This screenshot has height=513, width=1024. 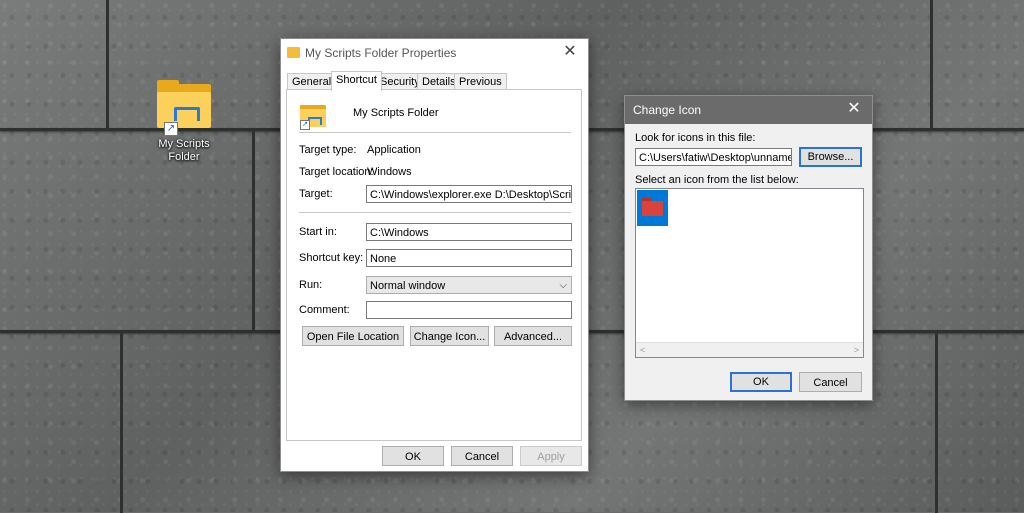 What do you see at coordinates (356, 81) in the screenshot?
I see `tab-shortcut: Shortcut` at bounding box center [356, 81].